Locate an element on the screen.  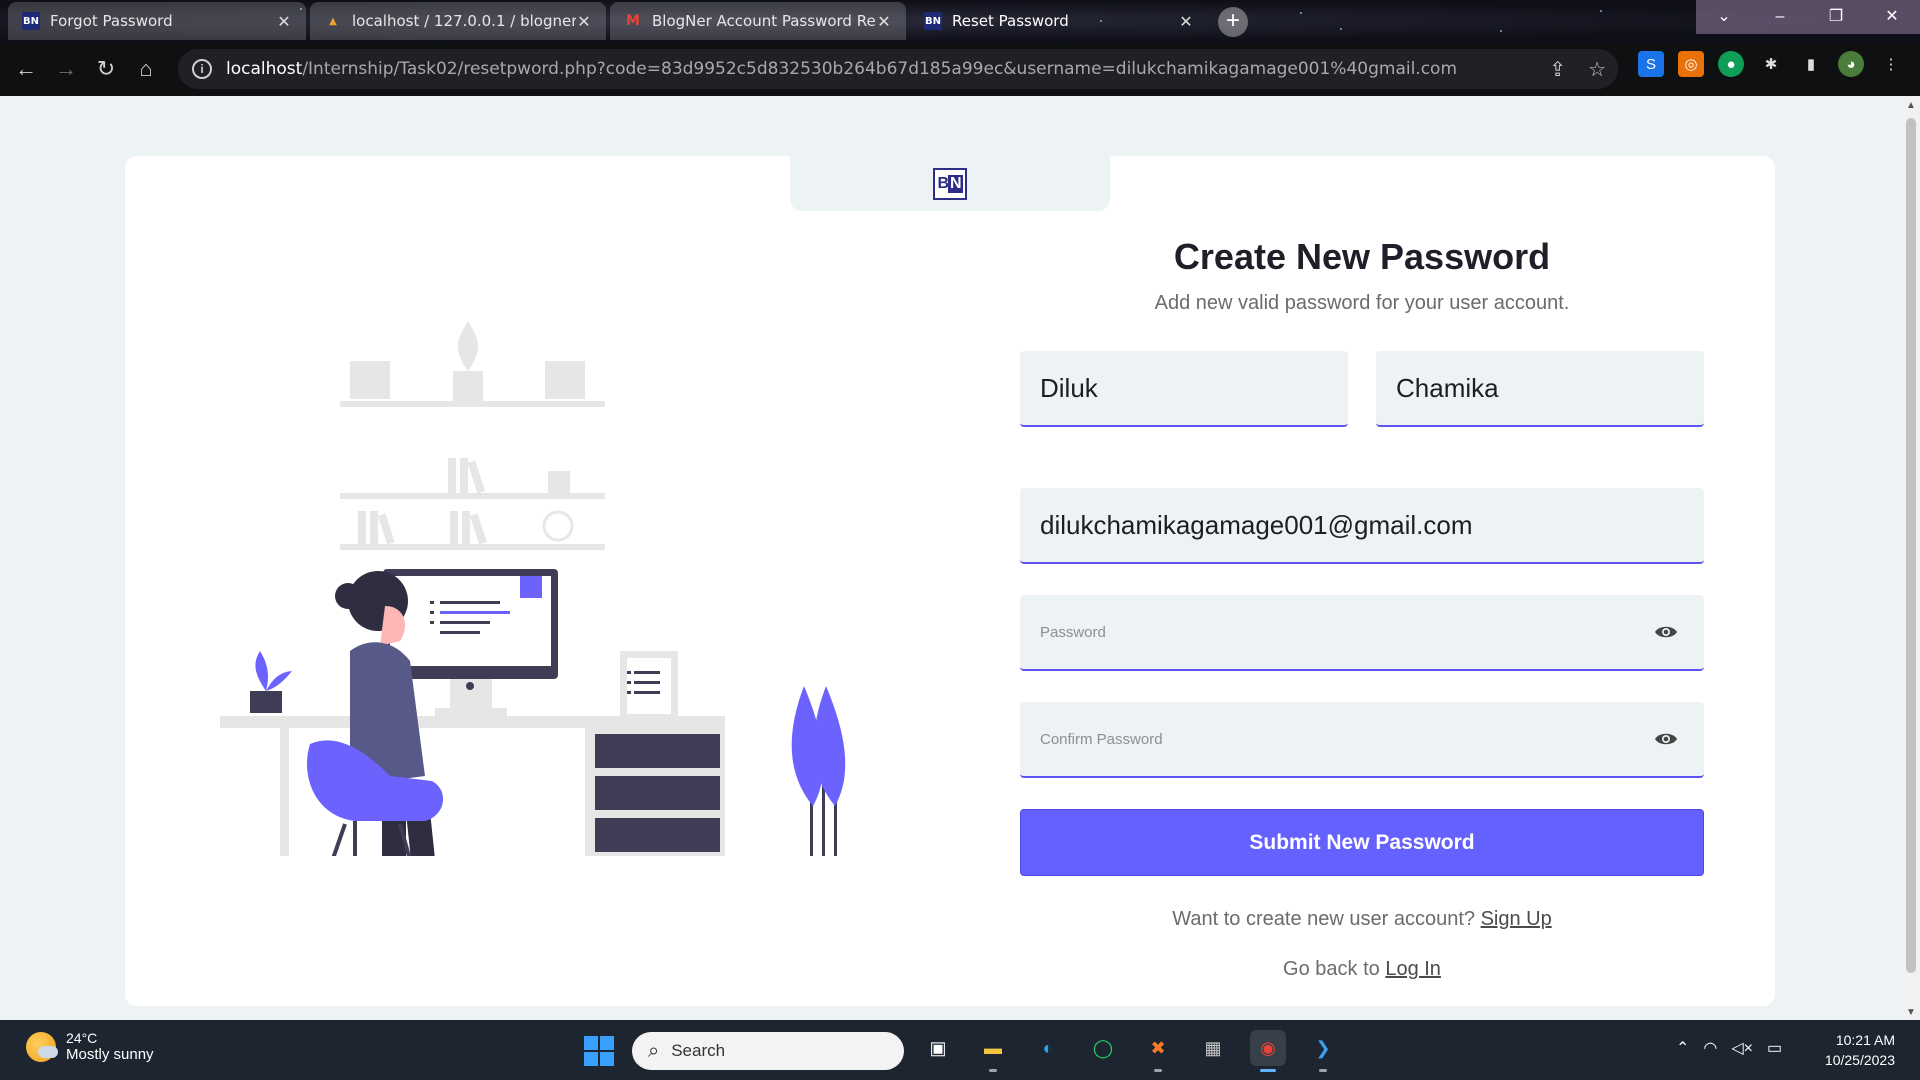
confirm-password-input: Confirm Password is located at coordinates (1362, 740).